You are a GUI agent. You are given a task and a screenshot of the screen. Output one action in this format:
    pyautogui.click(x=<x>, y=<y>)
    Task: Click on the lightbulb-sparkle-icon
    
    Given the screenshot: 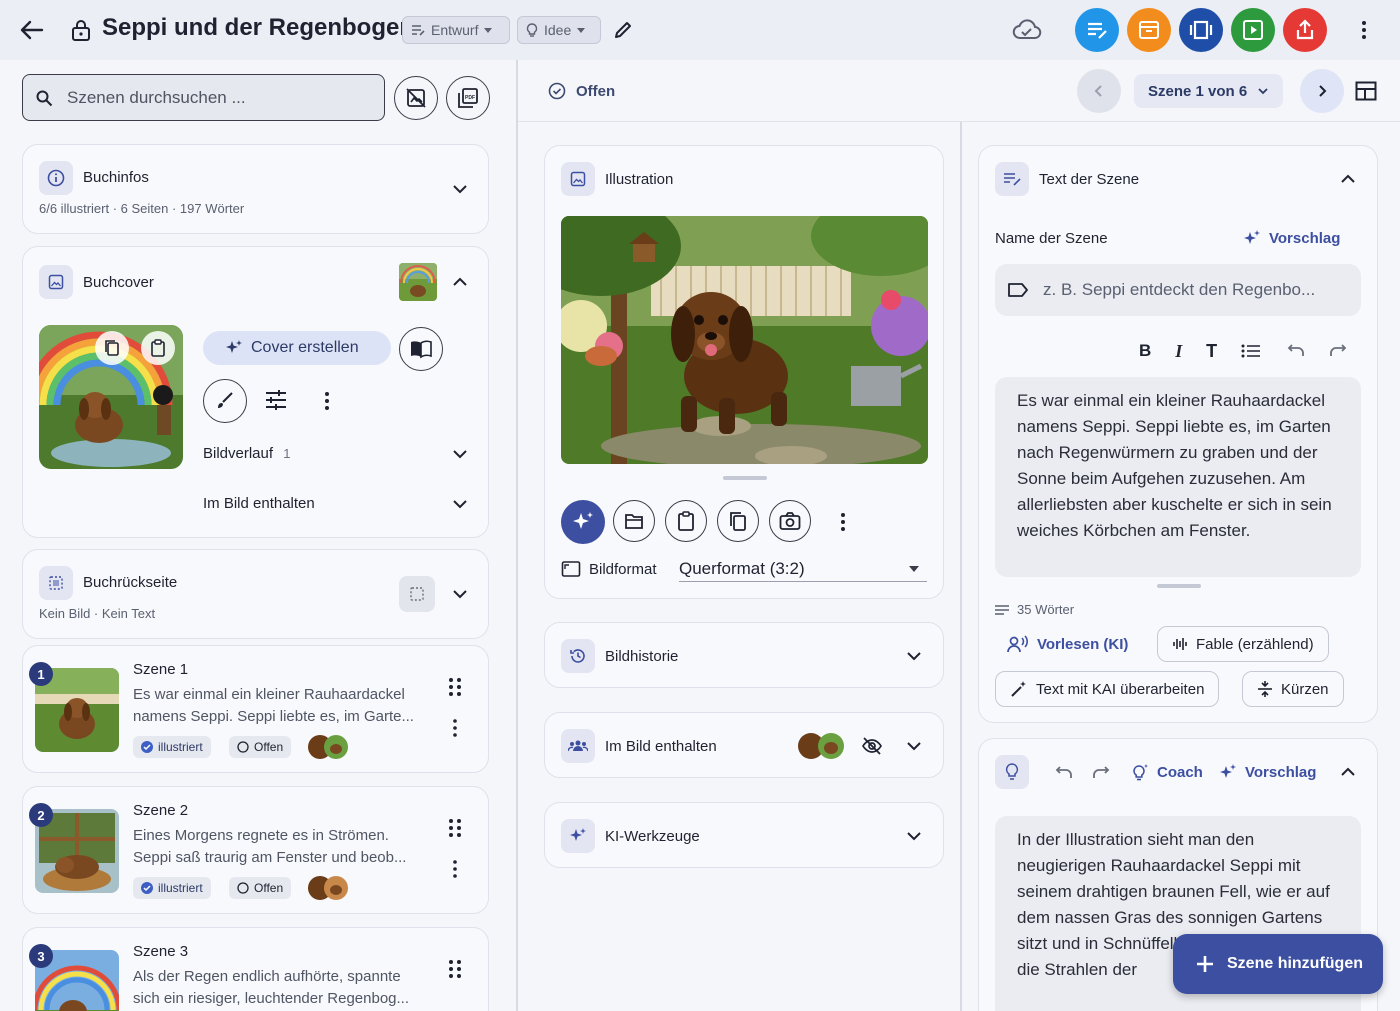 What is the action you would take?
    pyautogui.click(x=1140, y=772)
    